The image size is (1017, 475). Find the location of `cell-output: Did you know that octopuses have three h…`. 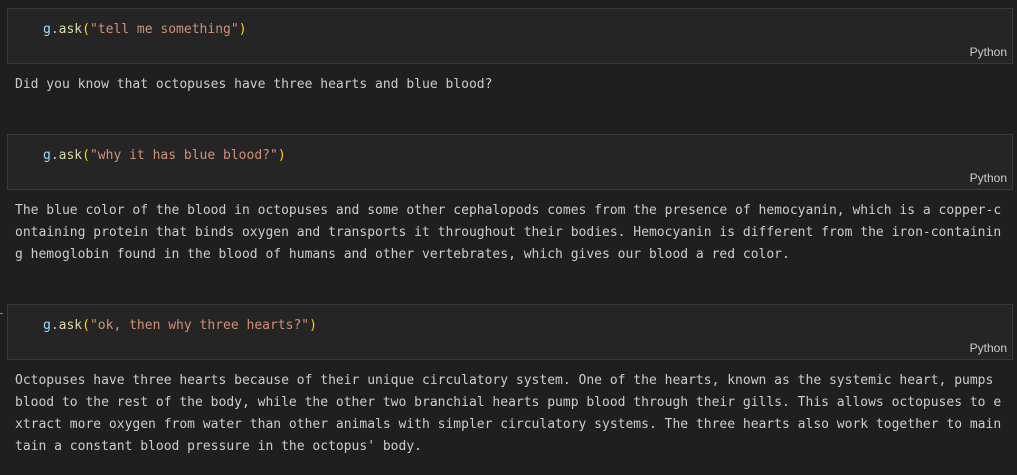

cell-output: Did you know that octopuses have three h… is located at coordinates (254, 84).